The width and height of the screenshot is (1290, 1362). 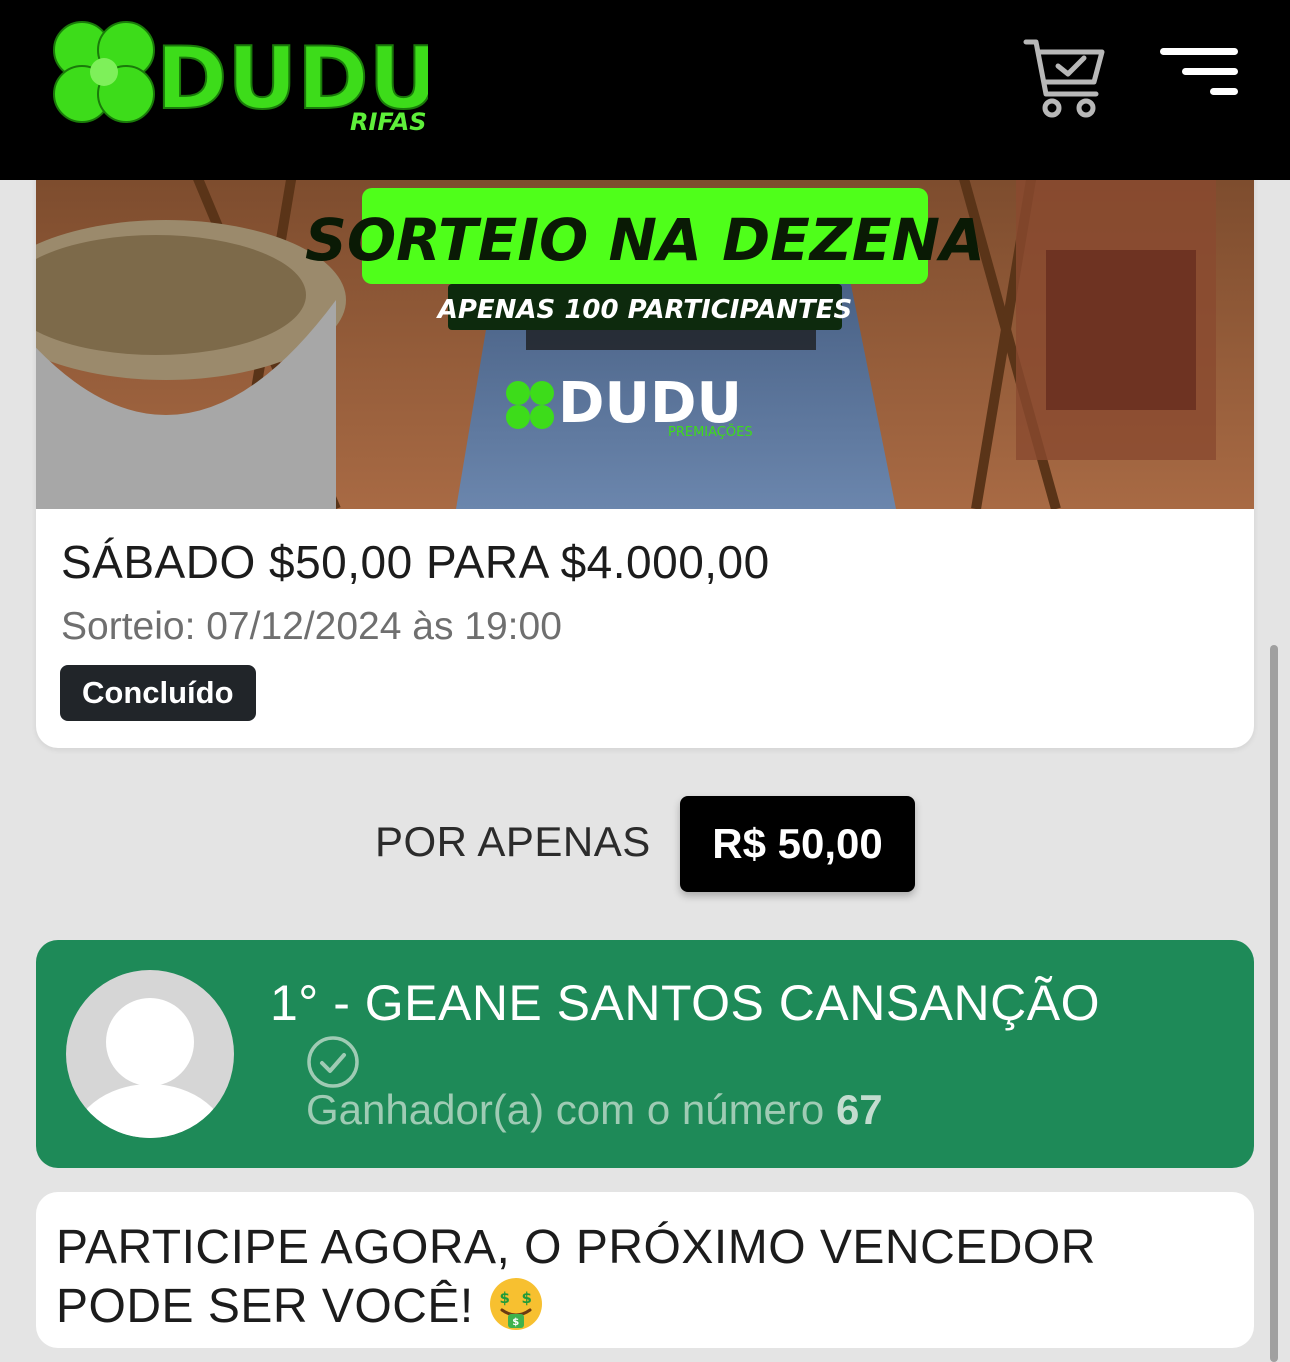 I want to click on banner-brand-sub: PREMIAÇÕES, so click(x=710, y=432).